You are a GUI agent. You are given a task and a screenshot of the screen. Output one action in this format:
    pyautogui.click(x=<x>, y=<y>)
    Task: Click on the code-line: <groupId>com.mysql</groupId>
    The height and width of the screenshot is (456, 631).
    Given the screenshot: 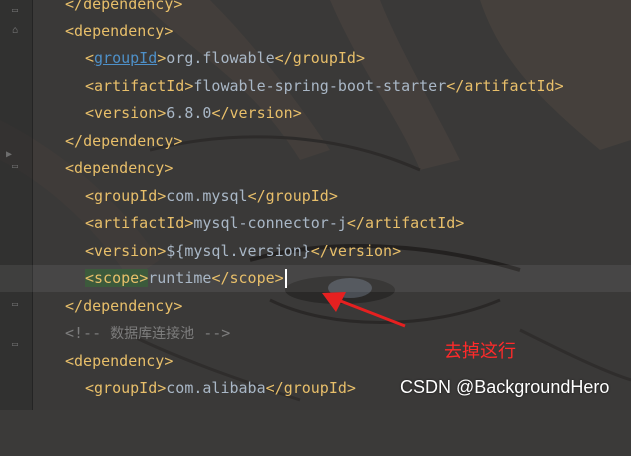 What is the action you would take?
    pyautogui.click(x=315, y=196)
    